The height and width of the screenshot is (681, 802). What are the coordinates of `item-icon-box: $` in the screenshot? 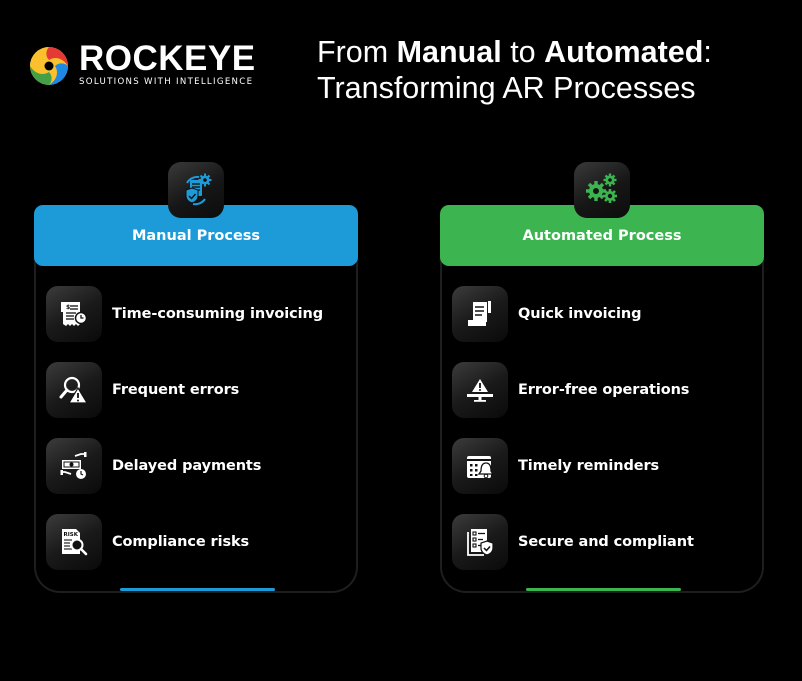 It's located at (74, 314).